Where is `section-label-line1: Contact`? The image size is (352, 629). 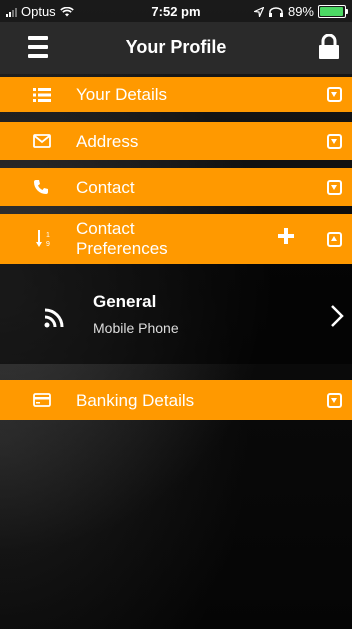 section-label-line1: Contact is located at coordinates (105, 228).